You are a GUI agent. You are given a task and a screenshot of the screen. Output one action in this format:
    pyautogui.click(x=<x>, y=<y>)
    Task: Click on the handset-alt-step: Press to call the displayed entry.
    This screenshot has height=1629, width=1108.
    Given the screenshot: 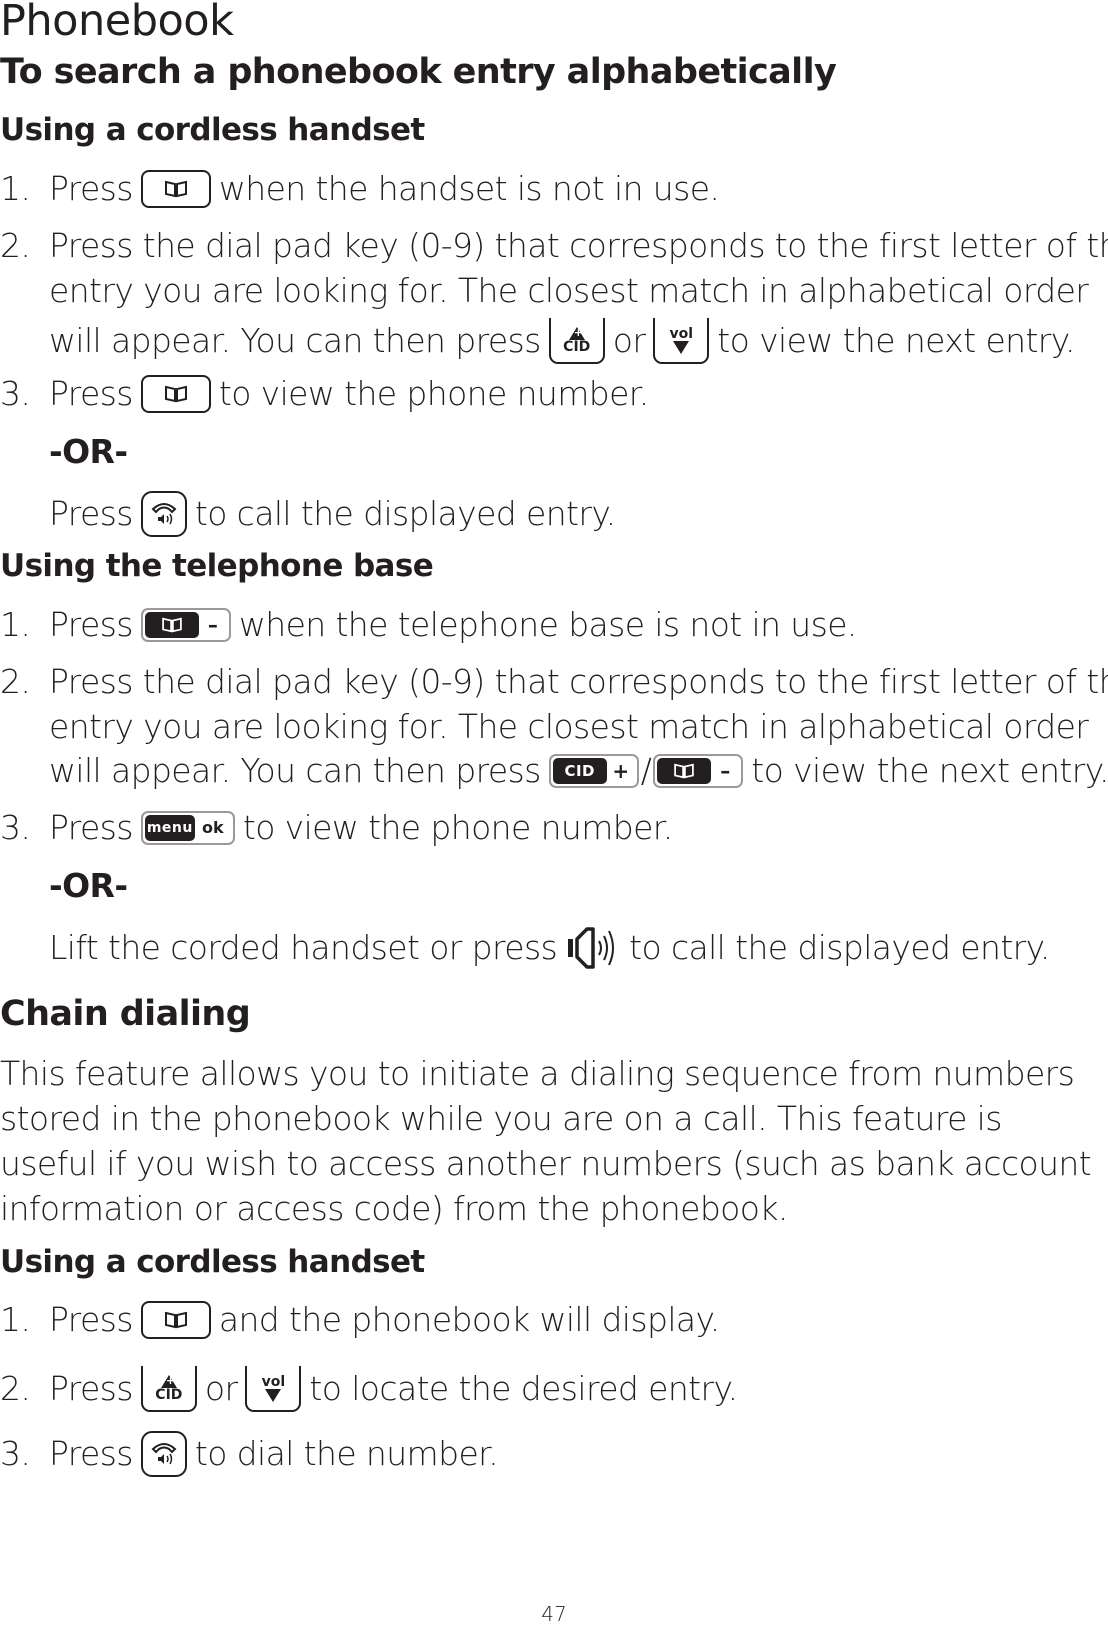 What is the action you would take?
    pyautogui.click(x=308, y=514)
    